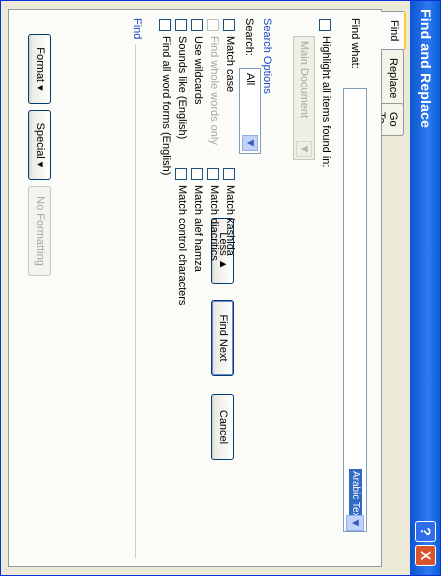  What do you see at coordinates (389, 119) in the screenshot?
I see `tab-go-to: Go To` at bounding box center [389, 119].